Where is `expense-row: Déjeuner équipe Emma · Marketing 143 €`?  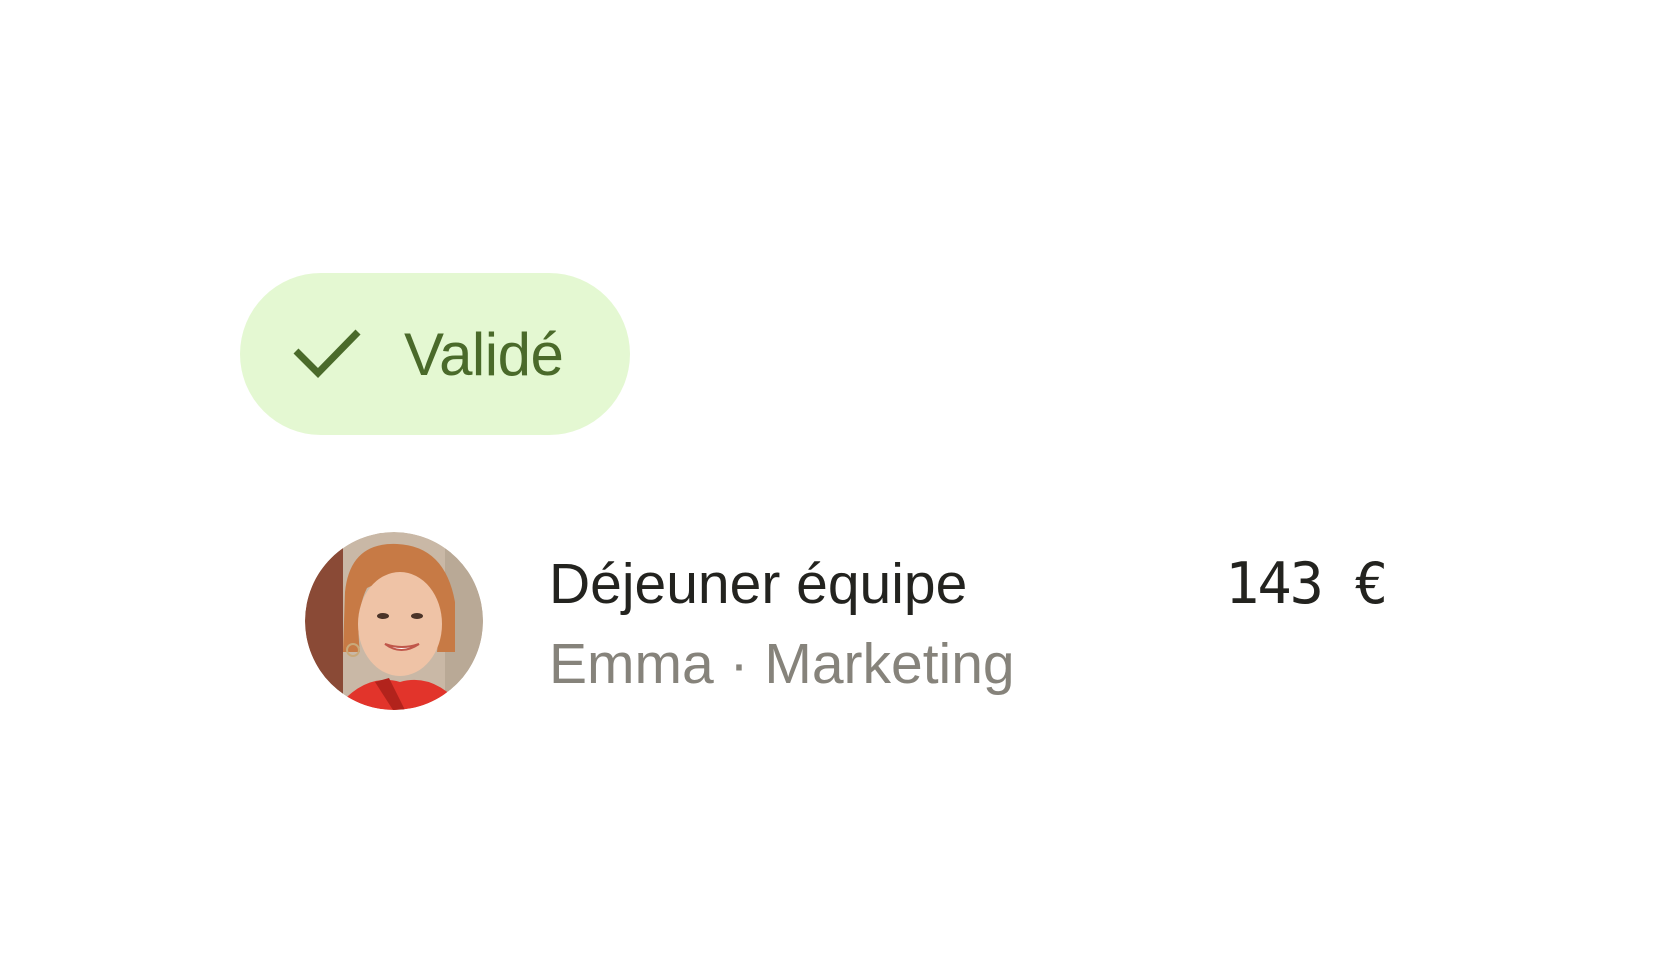 expense-row: Déjeuner équipe Emma · Marketing 143 € is located at coordinates (880, 622).